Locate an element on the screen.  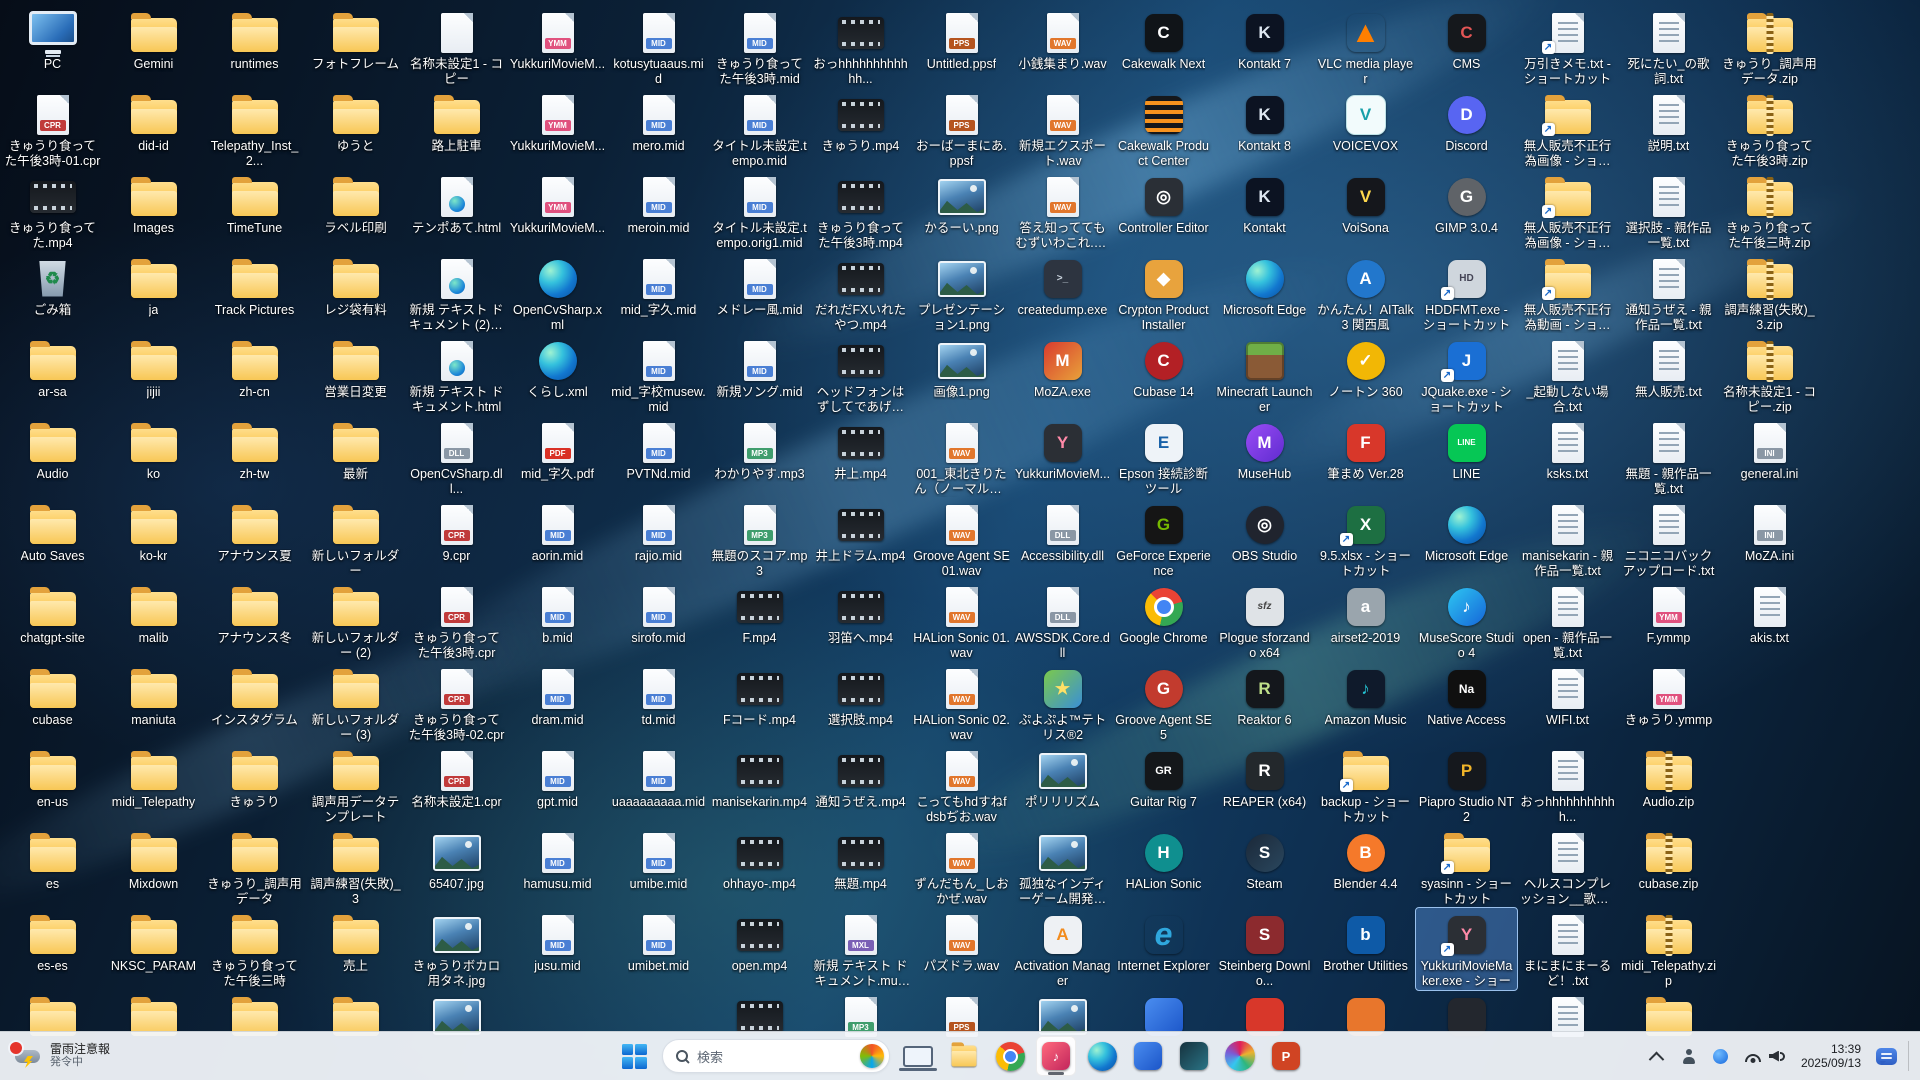
desktop-icon: MID タイトル未設定.tempo.orig1.mid is located at coordinates (759, 211).